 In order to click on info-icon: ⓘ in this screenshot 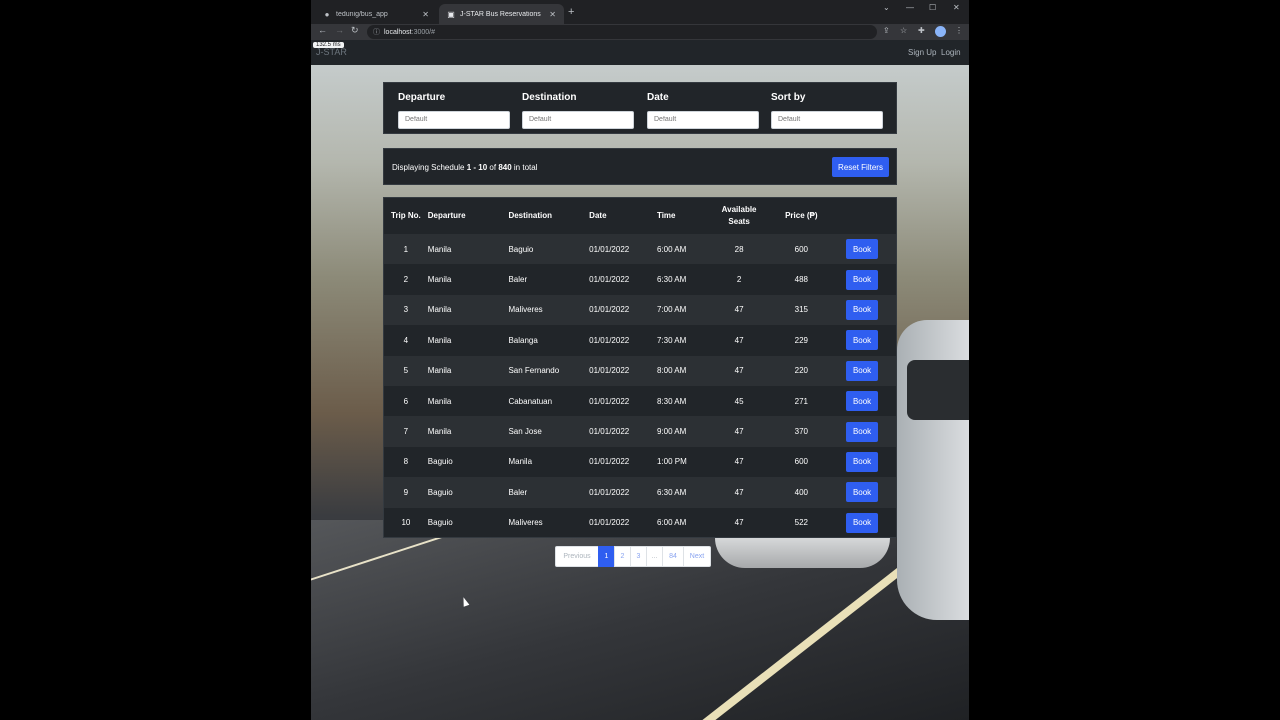, I will do `click(376, 32)`.